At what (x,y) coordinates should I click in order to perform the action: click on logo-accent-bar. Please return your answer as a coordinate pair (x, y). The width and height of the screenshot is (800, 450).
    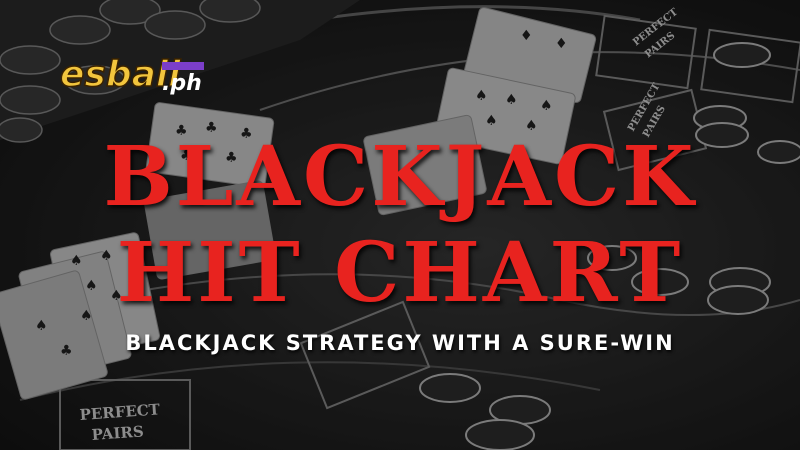
    Looking at the image, I should click on (183, 66).